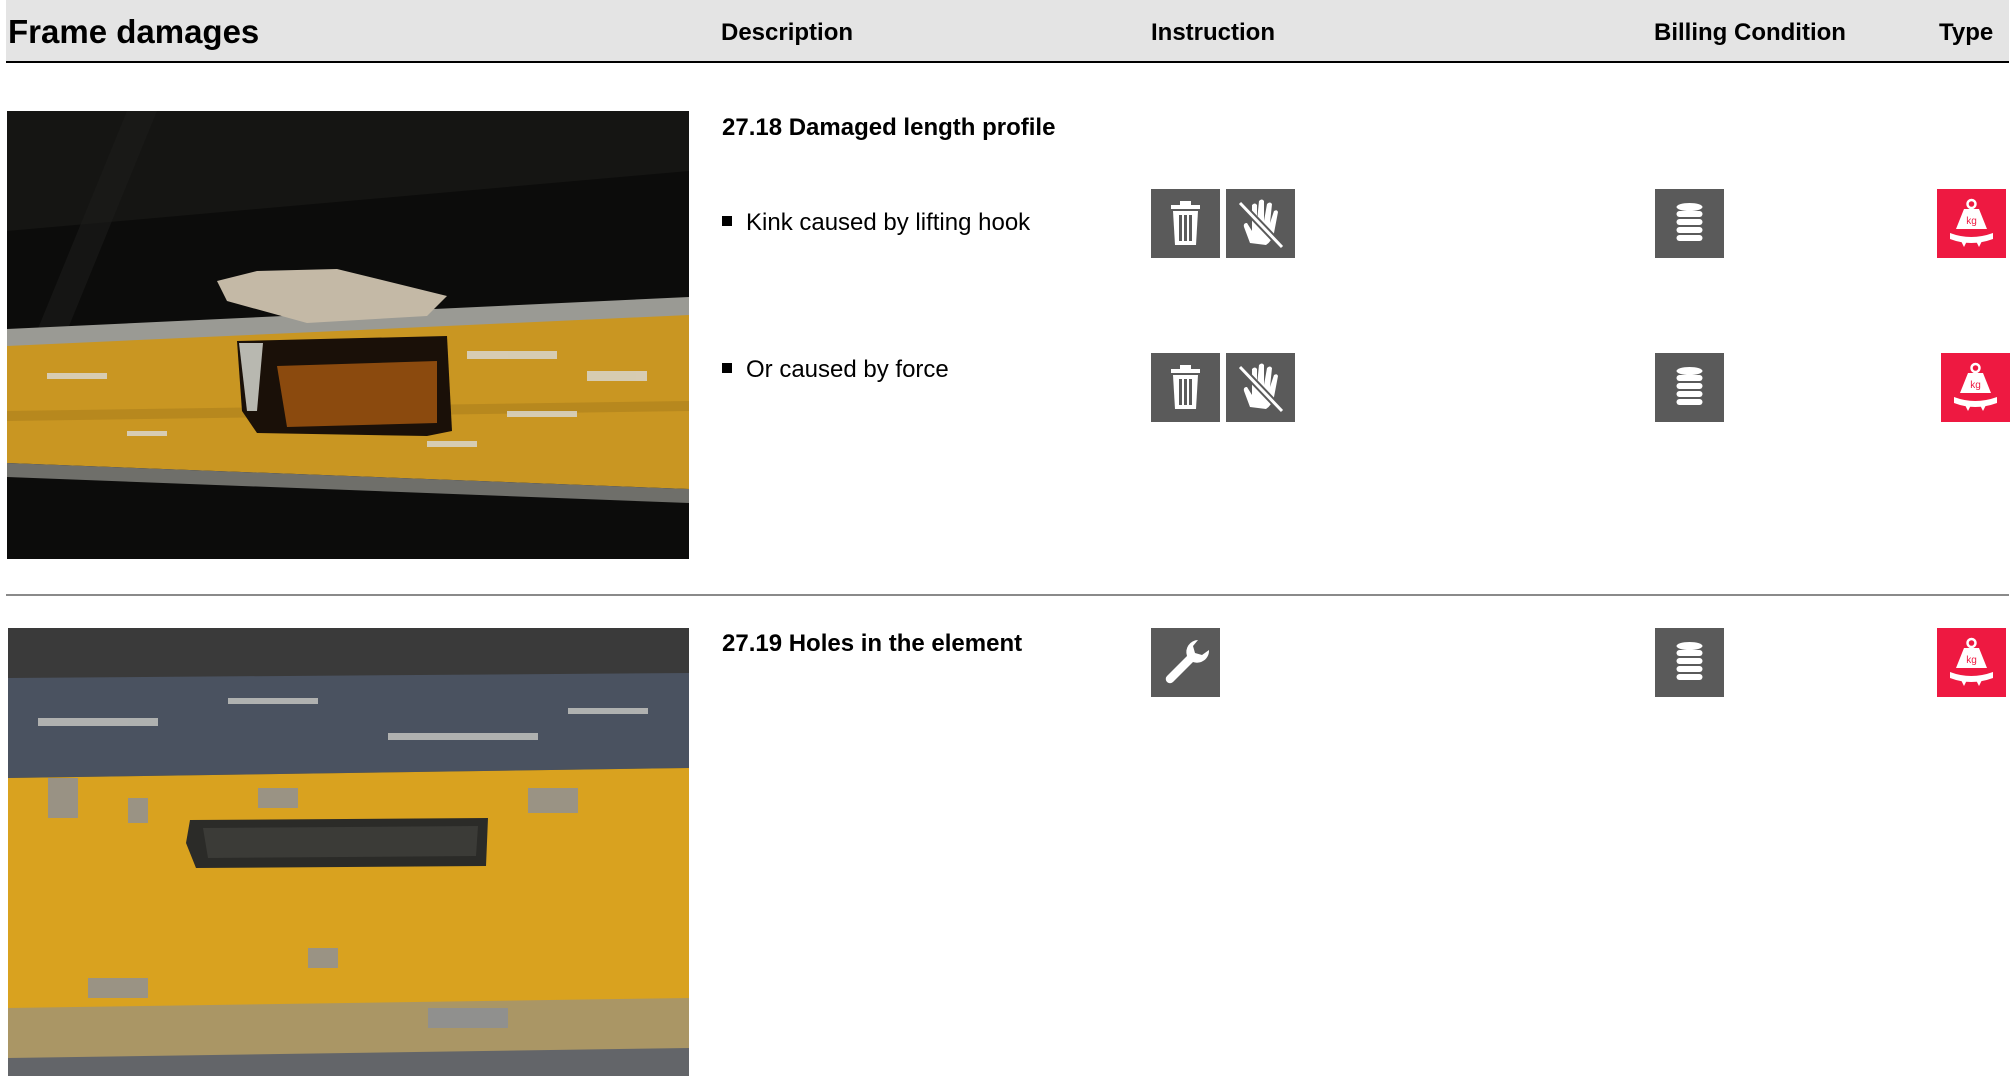 The height and width of the screenshot is (1076, 2011). Describe the element at coordinates (1185, 662) in the screenshot. I see `wrench-icon` at that location.